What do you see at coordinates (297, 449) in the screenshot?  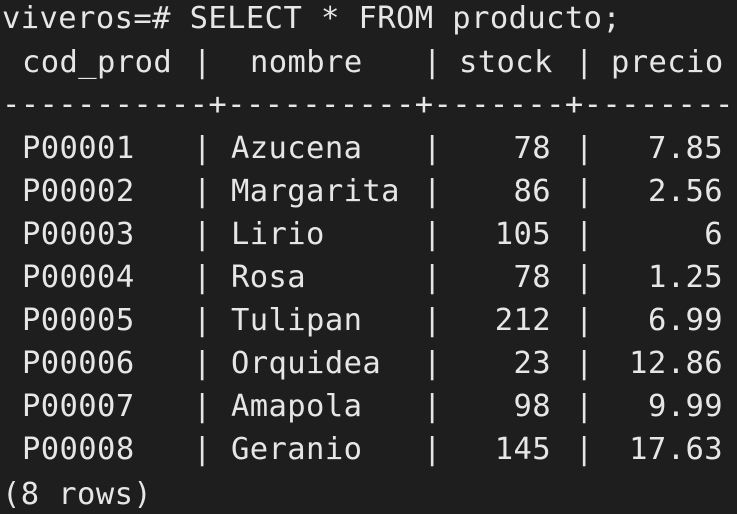 I see `table-cell-nombre: Geranio` at bounding box center [297, 449].